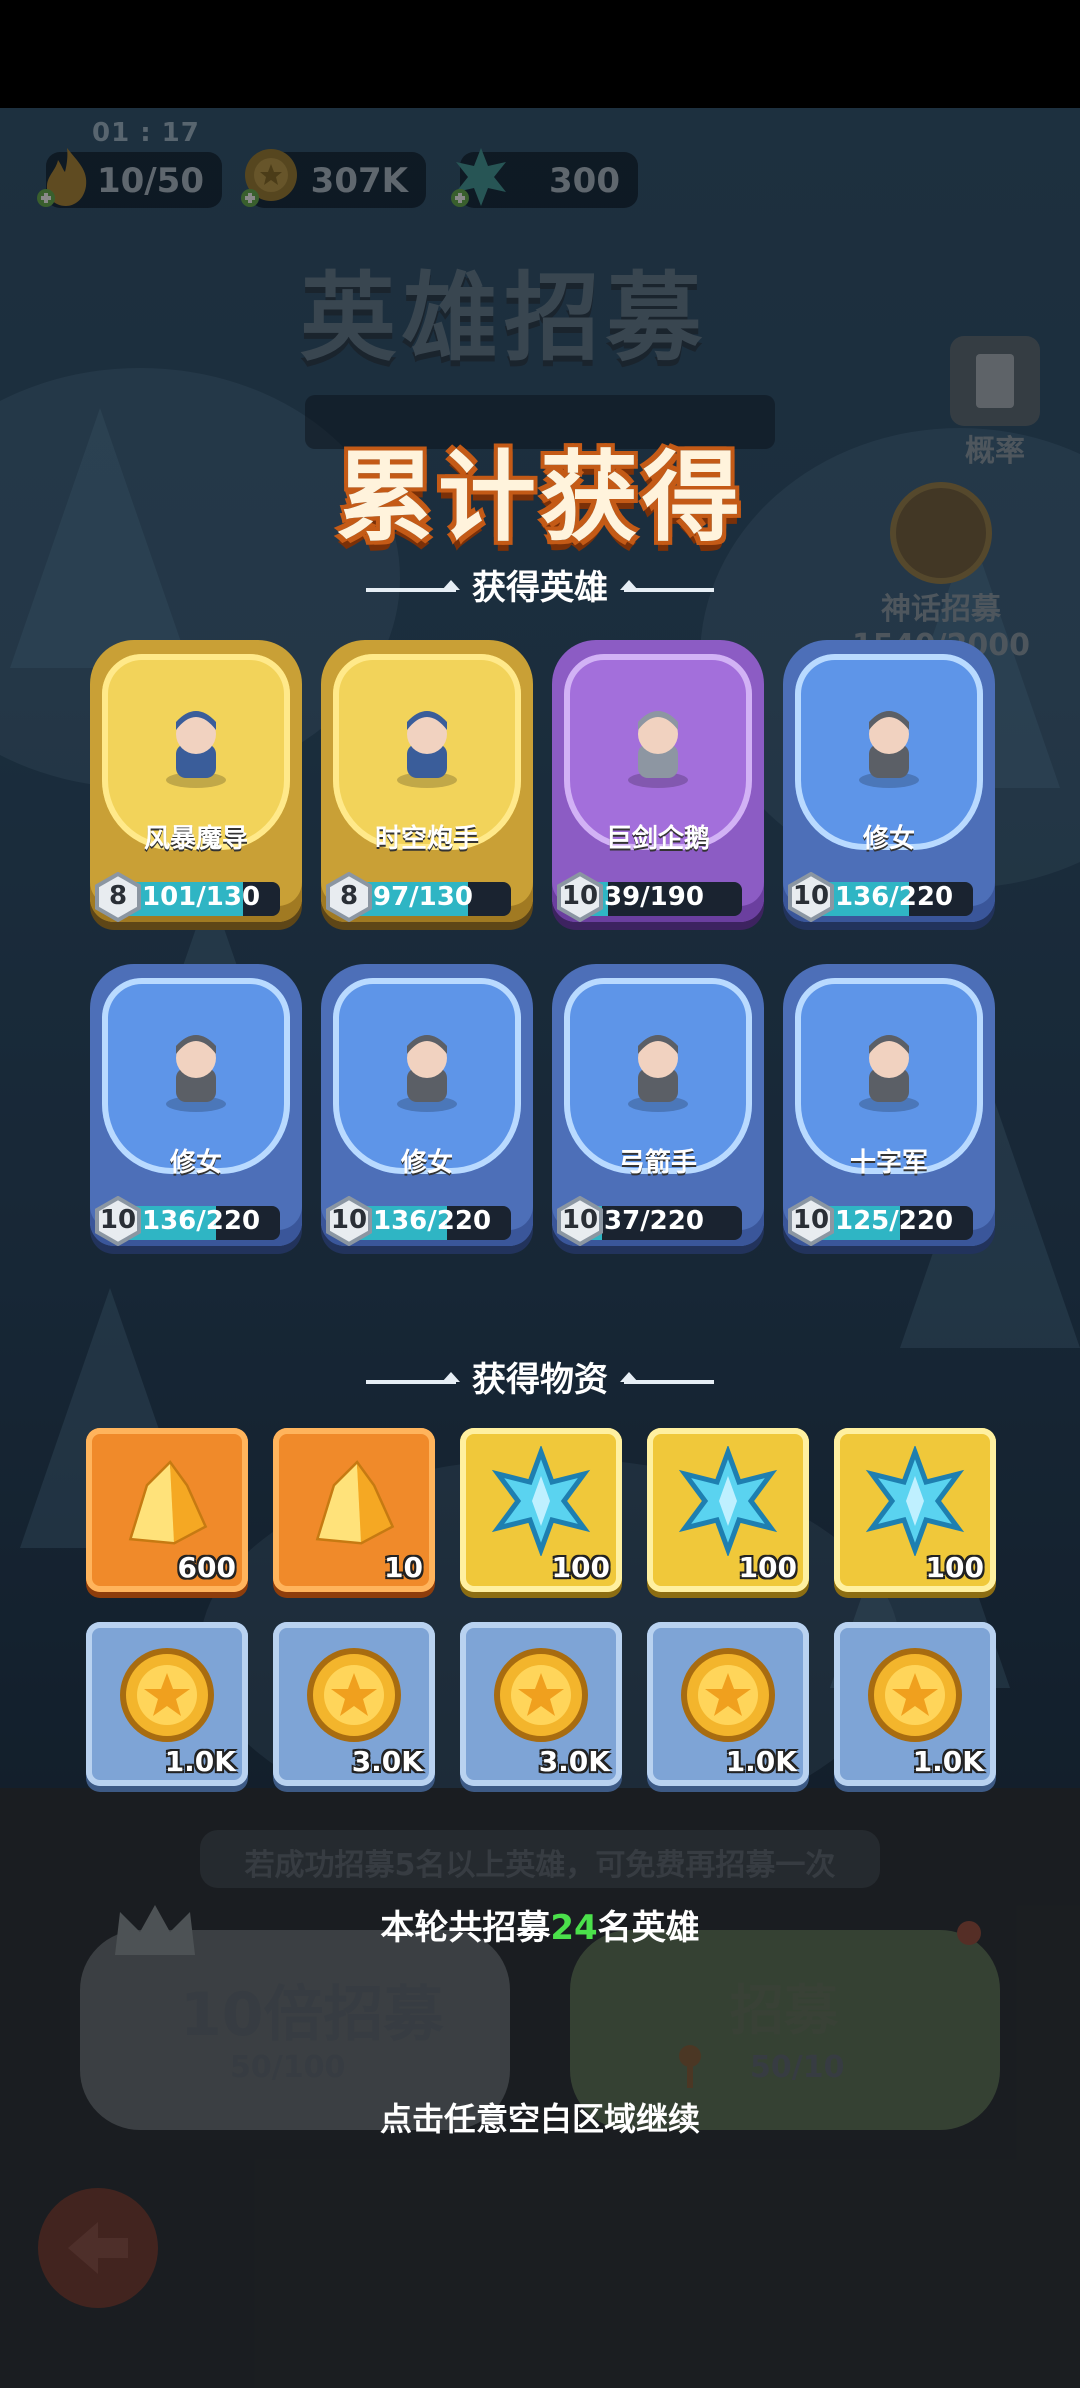 This screenshot has height=2388, width=1080. I want to click on recruit-summary-count: 24, so click(574, 1928).